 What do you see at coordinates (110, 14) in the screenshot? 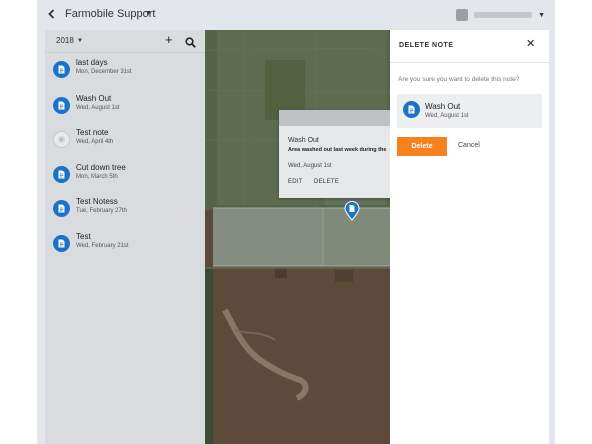
I see `org-title: Farmobile Support` at bounding box center [110, 14].